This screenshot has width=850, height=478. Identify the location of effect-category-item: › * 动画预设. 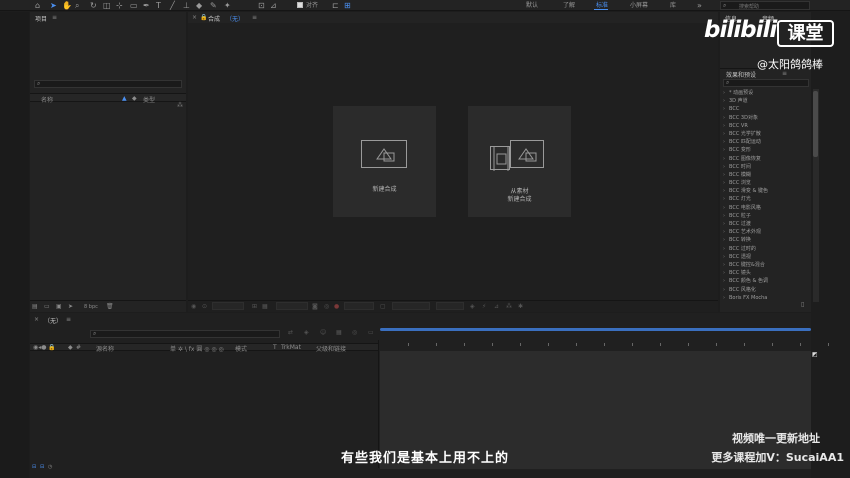
(767, 93).